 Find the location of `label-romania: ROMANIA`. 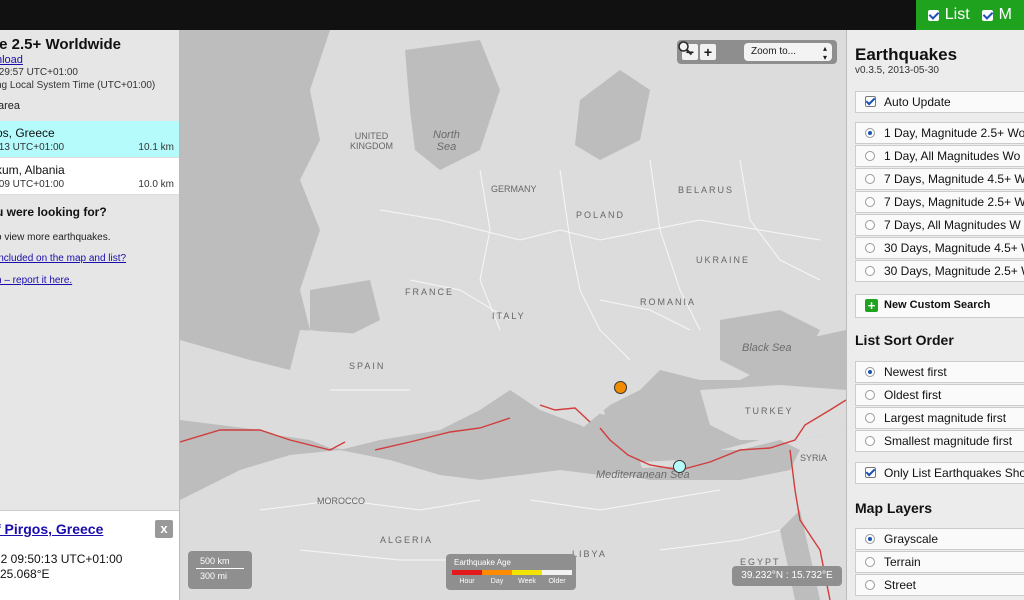

label-romania: ROMANIA is located at coordinates (668, 302).